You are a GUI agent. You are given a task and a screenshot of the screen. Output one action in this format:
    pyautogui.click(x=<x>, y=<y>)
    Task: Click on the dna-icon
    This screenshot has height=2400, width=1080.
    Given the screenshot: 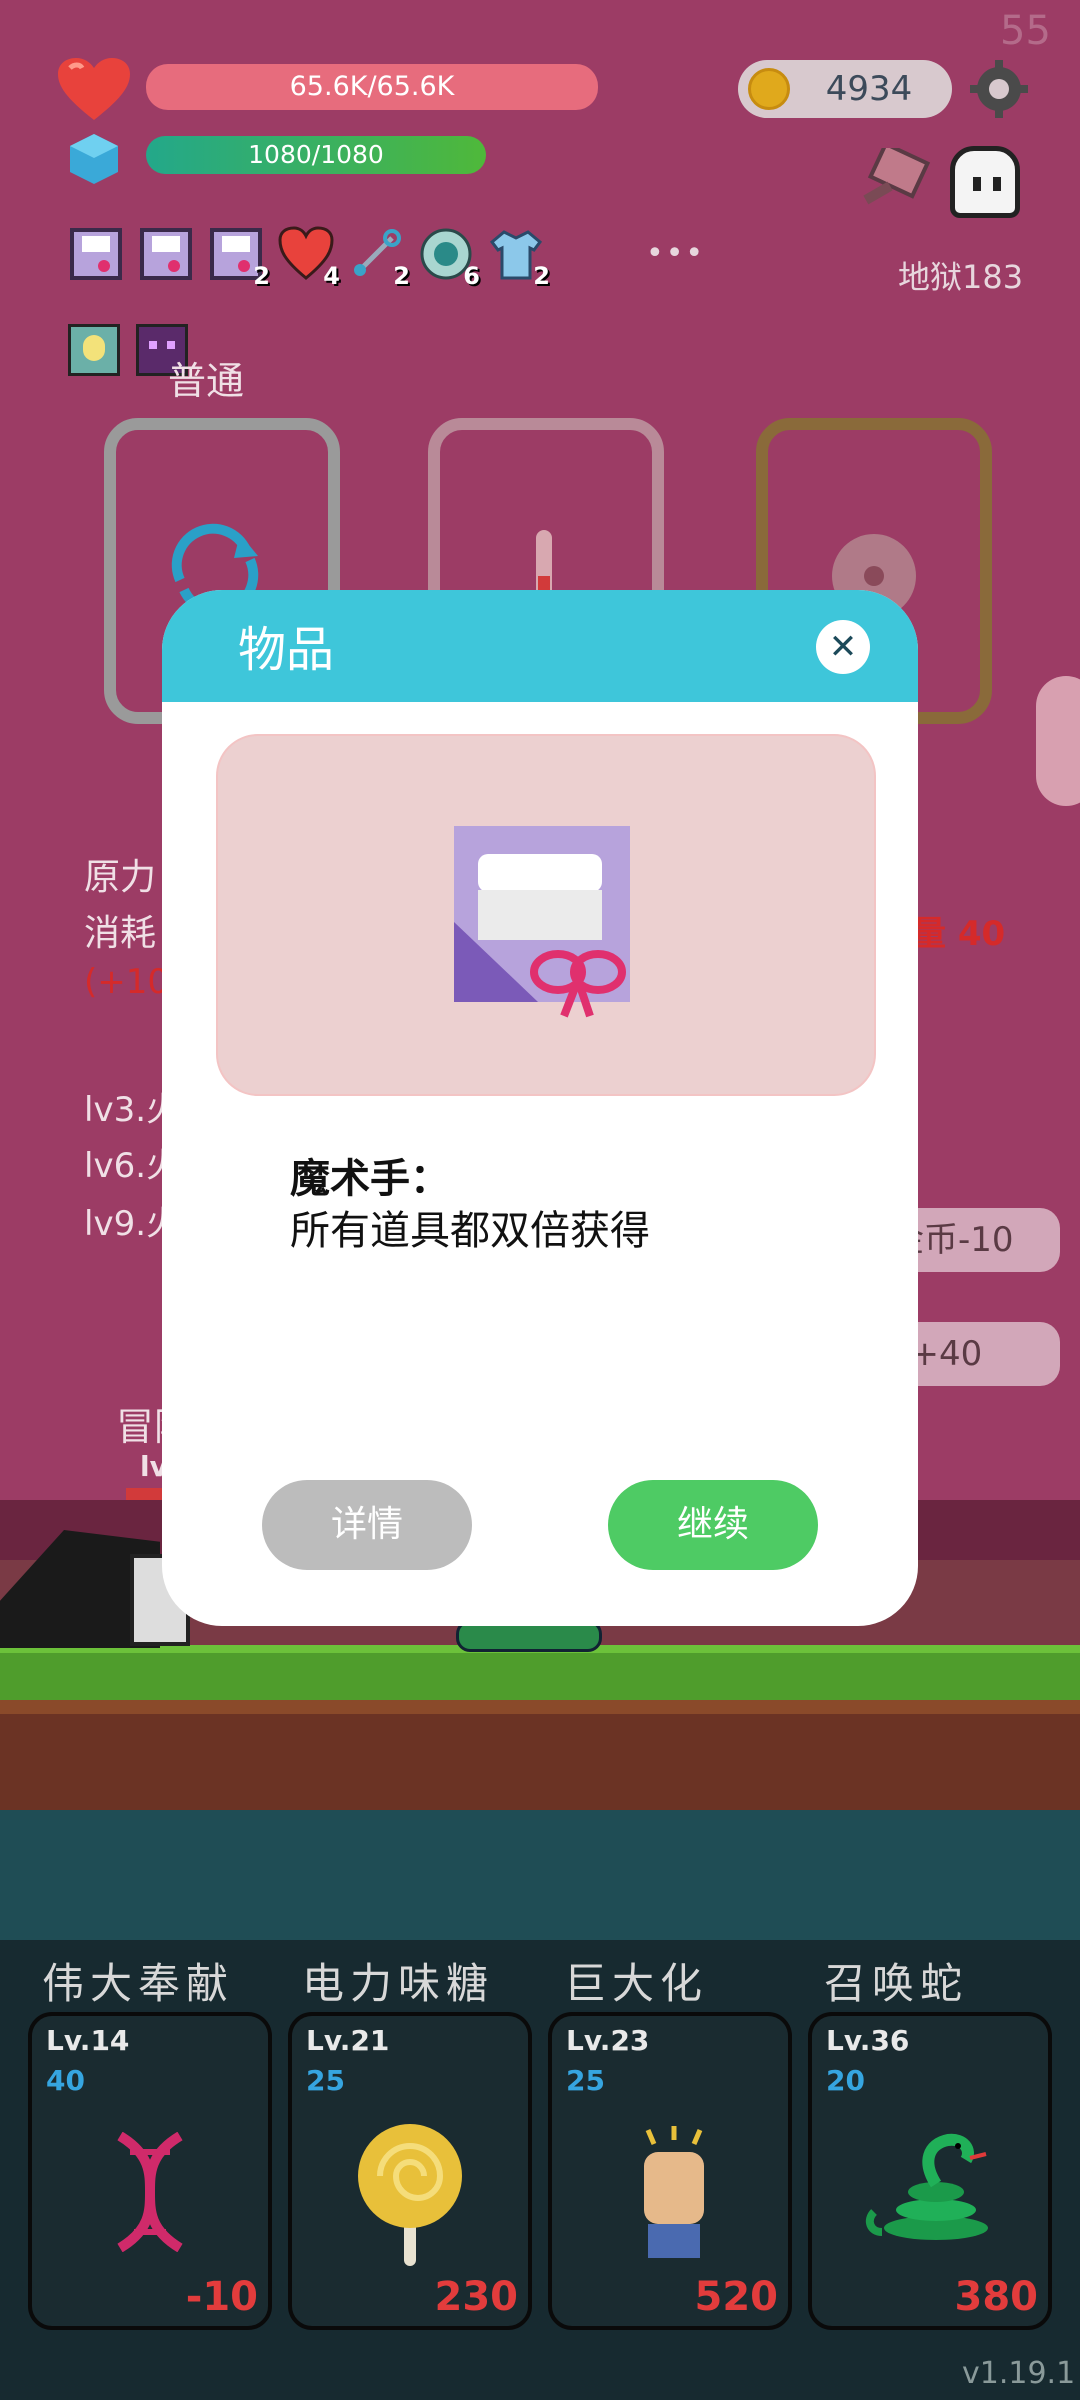 What is the action you would take?
    pyautogui.click(x=150, y=2192)
    